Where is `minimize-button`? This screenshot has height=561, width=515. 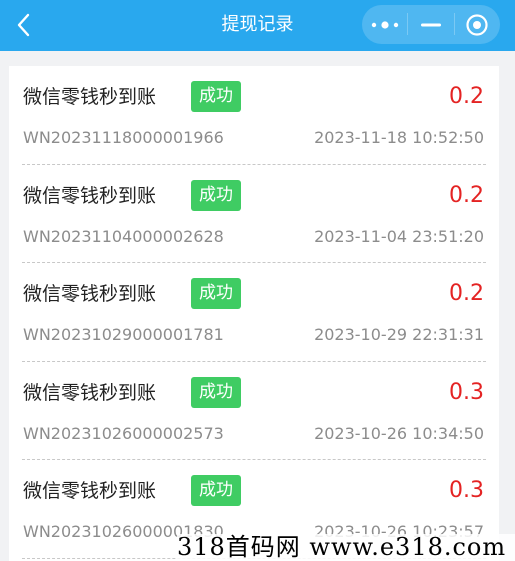
minimize-button is located at coordinates (430, 24).